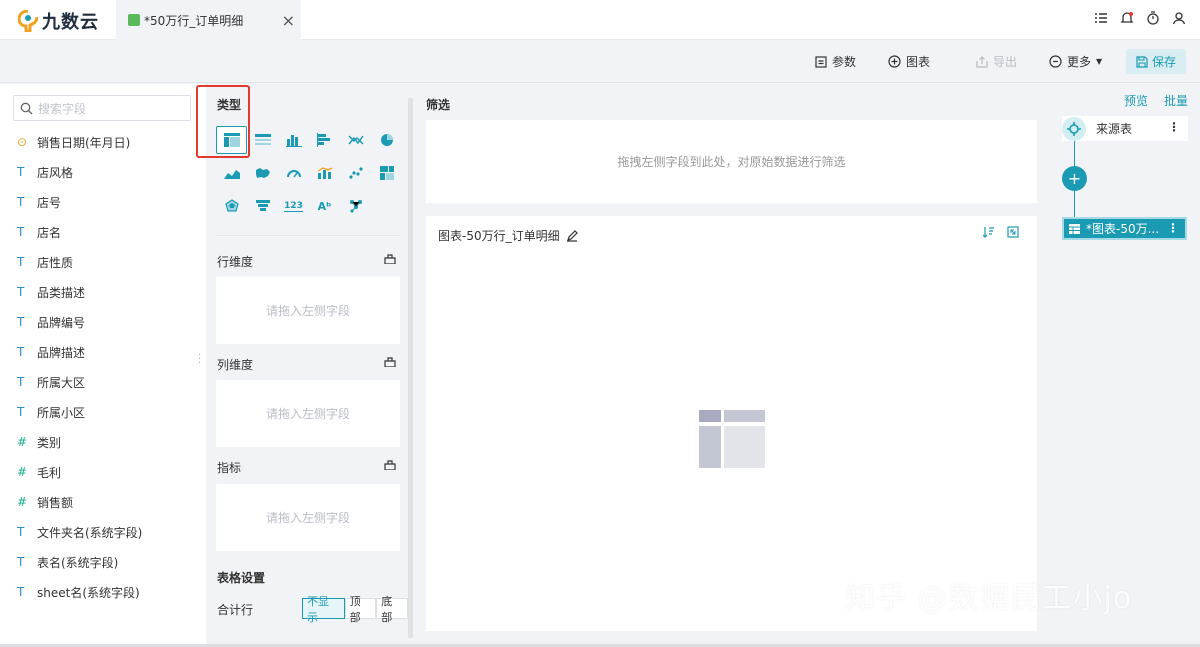 The width and height of the screenshot is (1200, 647). I want to click on filter-dropzone: 拖拽左侧字段到此处，对原始数据进行筛选, so click(731, 161).